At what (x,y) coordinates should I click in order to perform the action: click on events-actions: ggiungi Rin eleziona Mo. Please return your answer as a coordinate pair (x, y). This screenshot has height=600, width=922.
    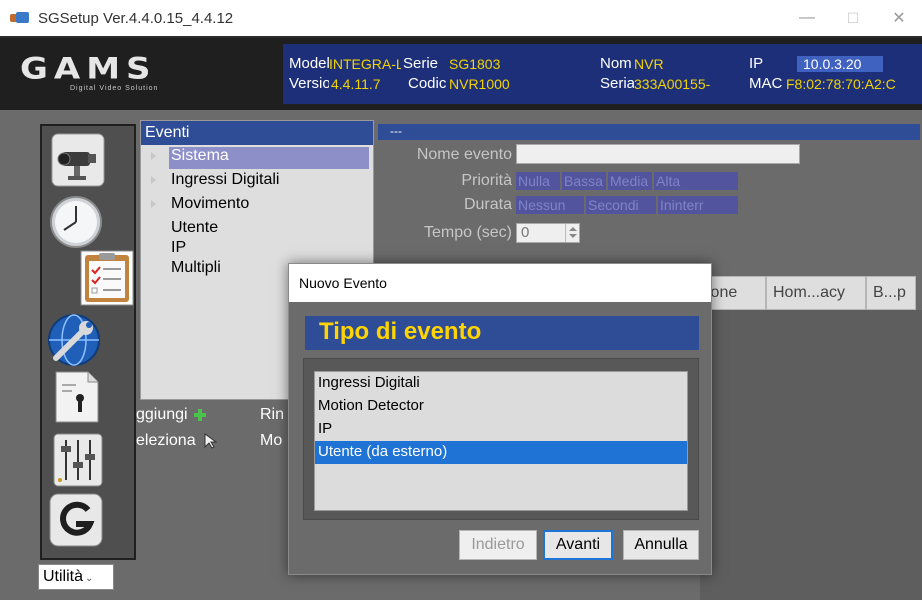
    Looking at the image, I should click on (216, 434).